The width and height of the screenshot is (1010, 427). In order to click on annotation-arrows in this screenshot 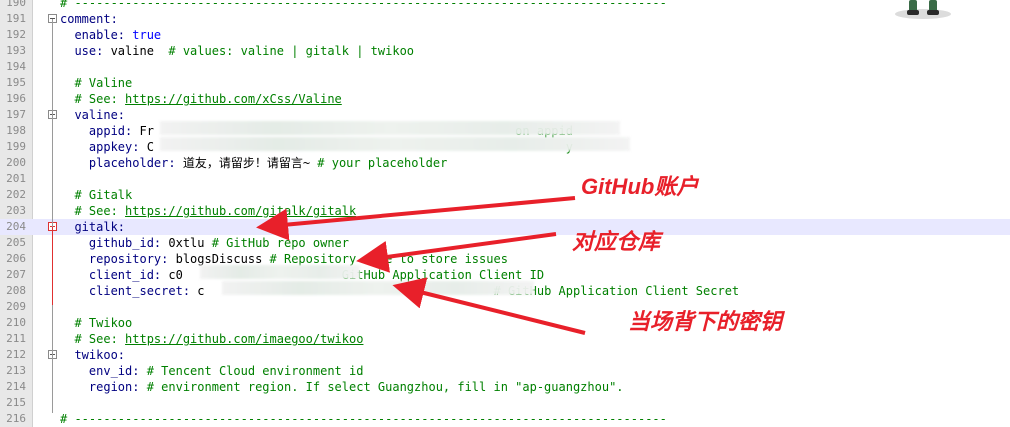, I will do `click(421, 265)`.